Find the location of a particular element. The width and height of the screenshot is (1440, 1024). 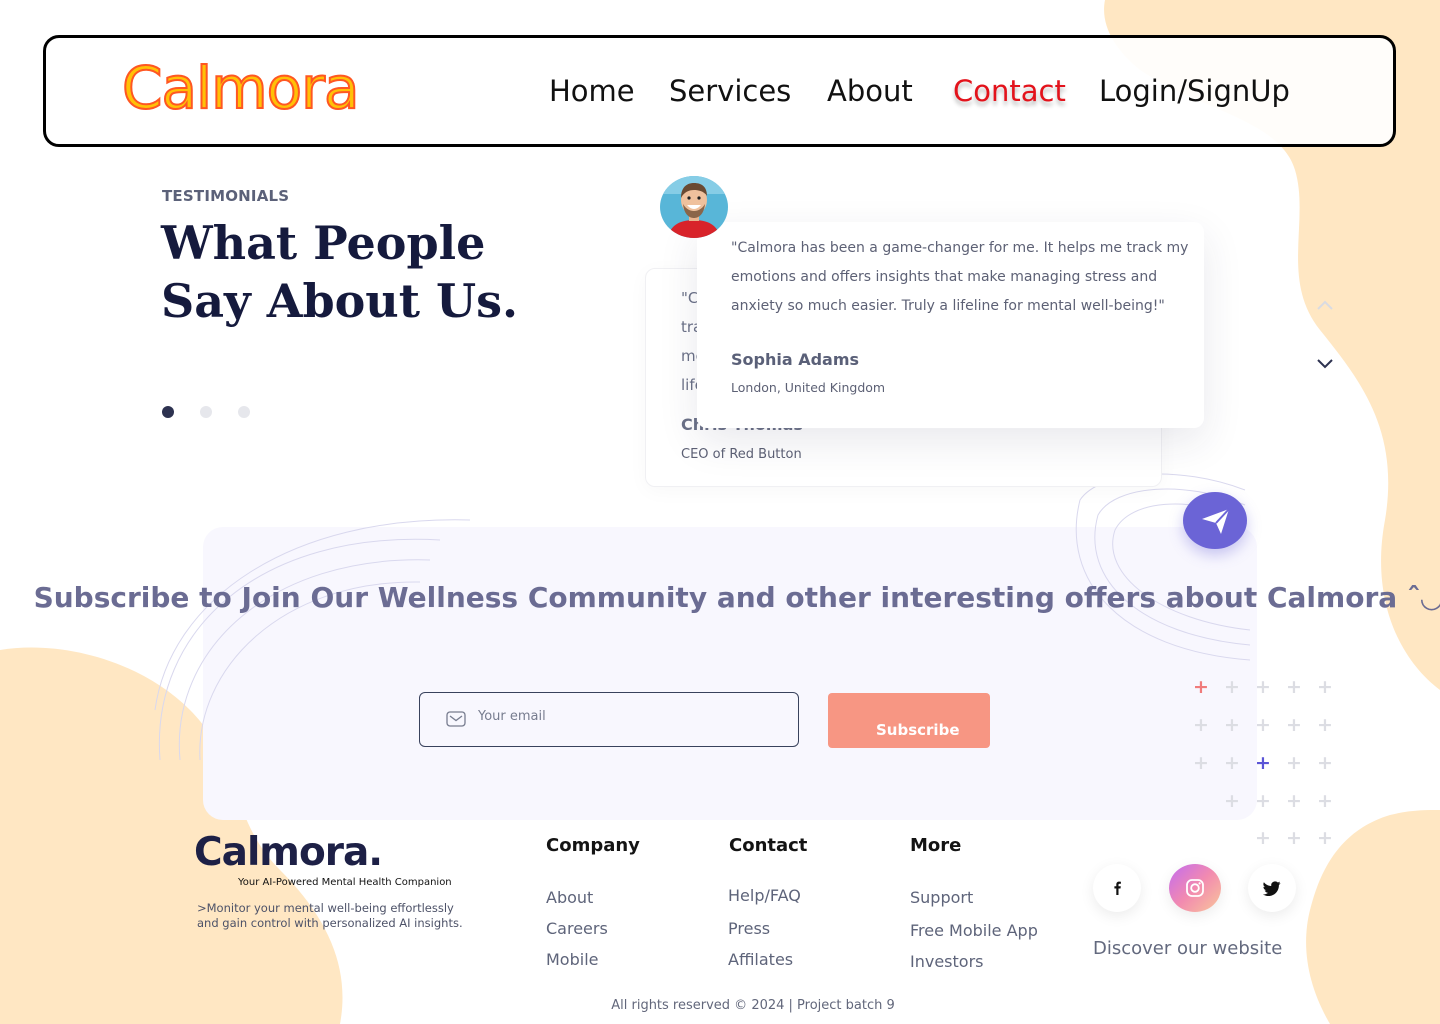

footer-link-help-faq: Help/FAQ is located at coordinates (764, 895).